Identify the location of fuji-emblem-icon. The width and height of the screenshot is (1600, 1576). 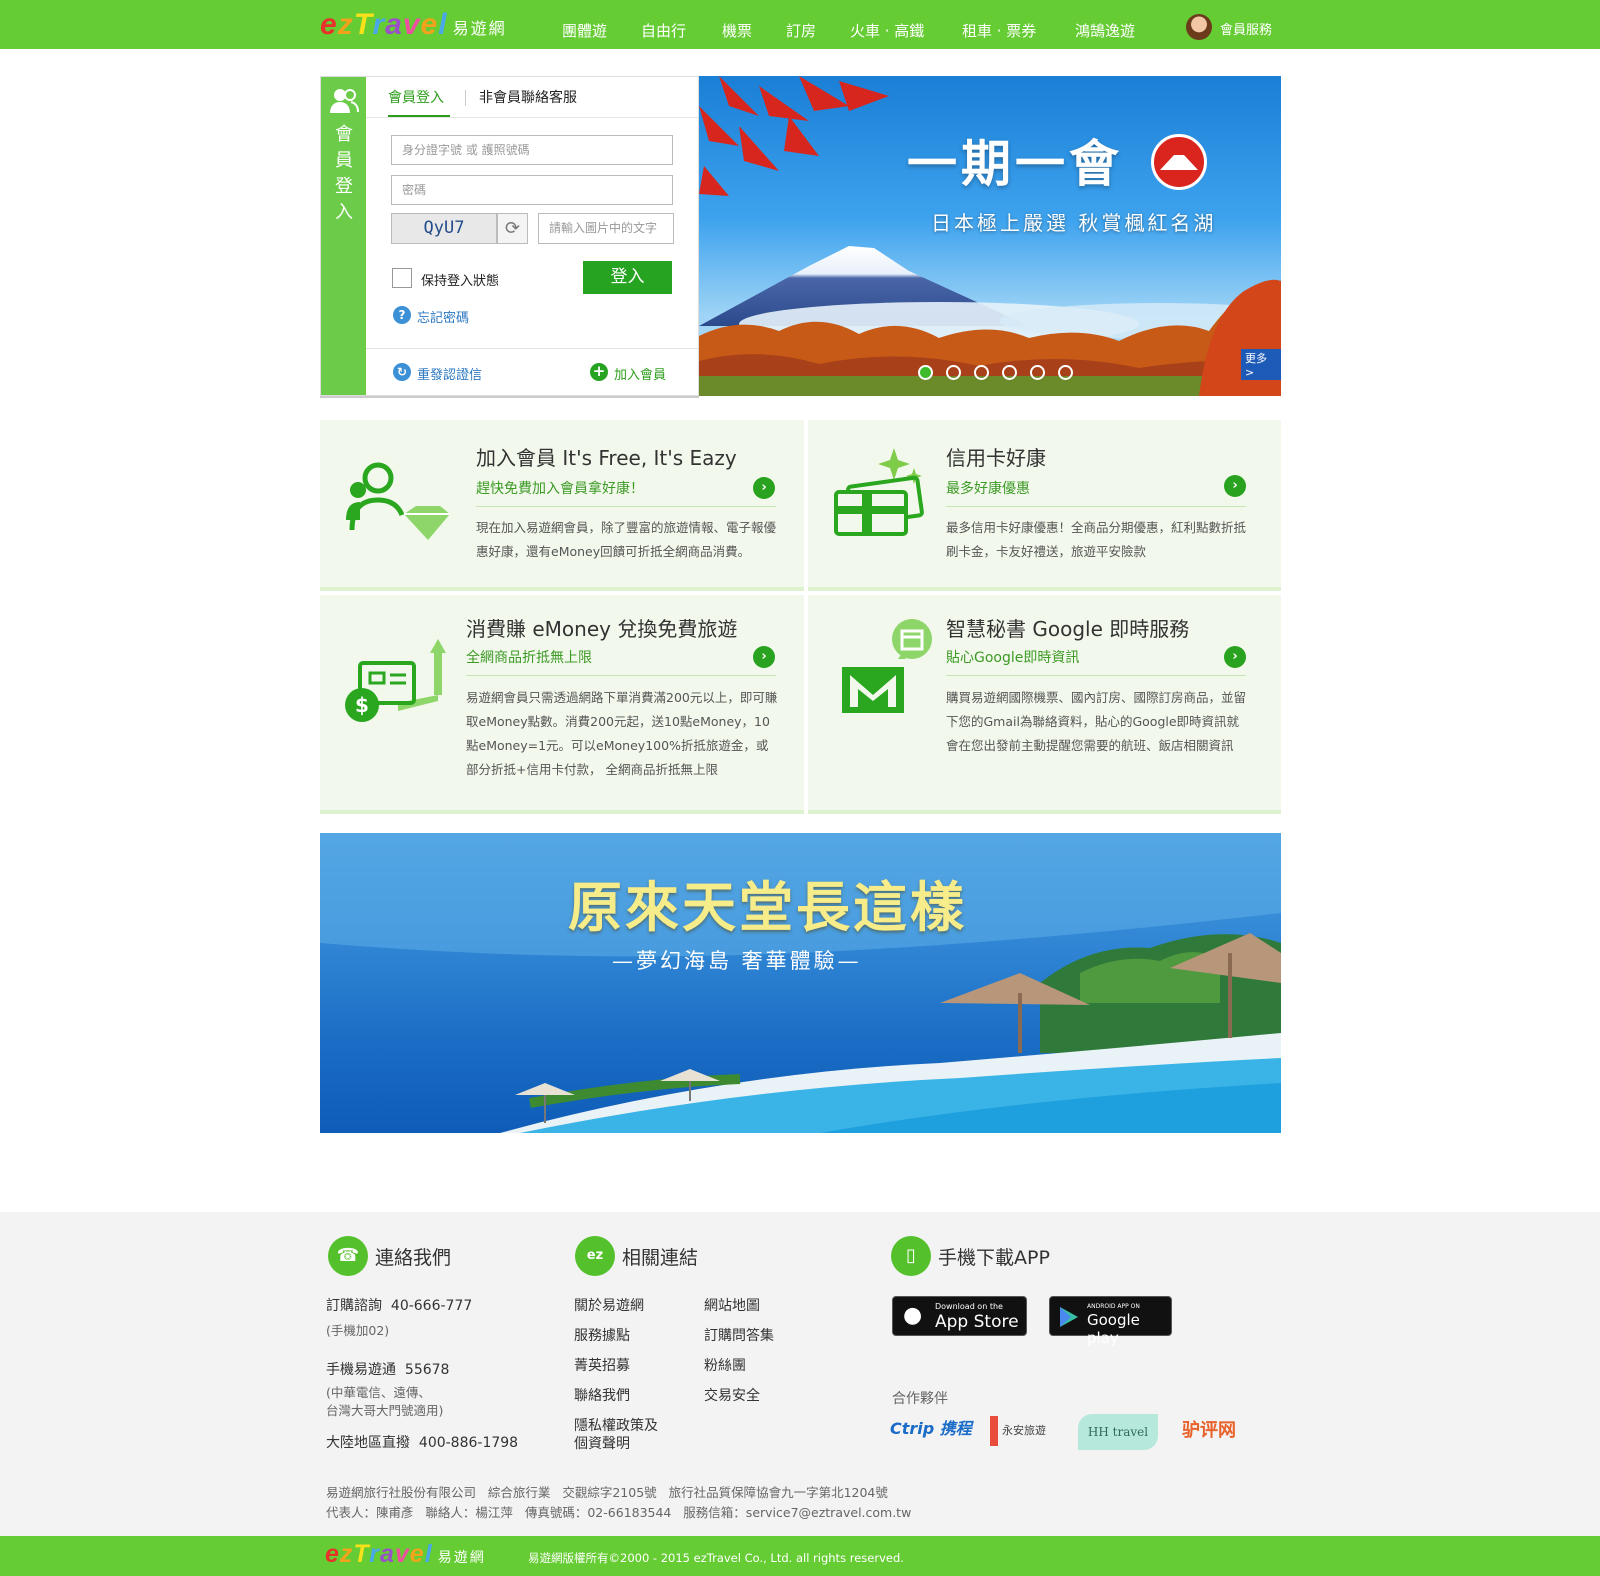
(1179, 162).